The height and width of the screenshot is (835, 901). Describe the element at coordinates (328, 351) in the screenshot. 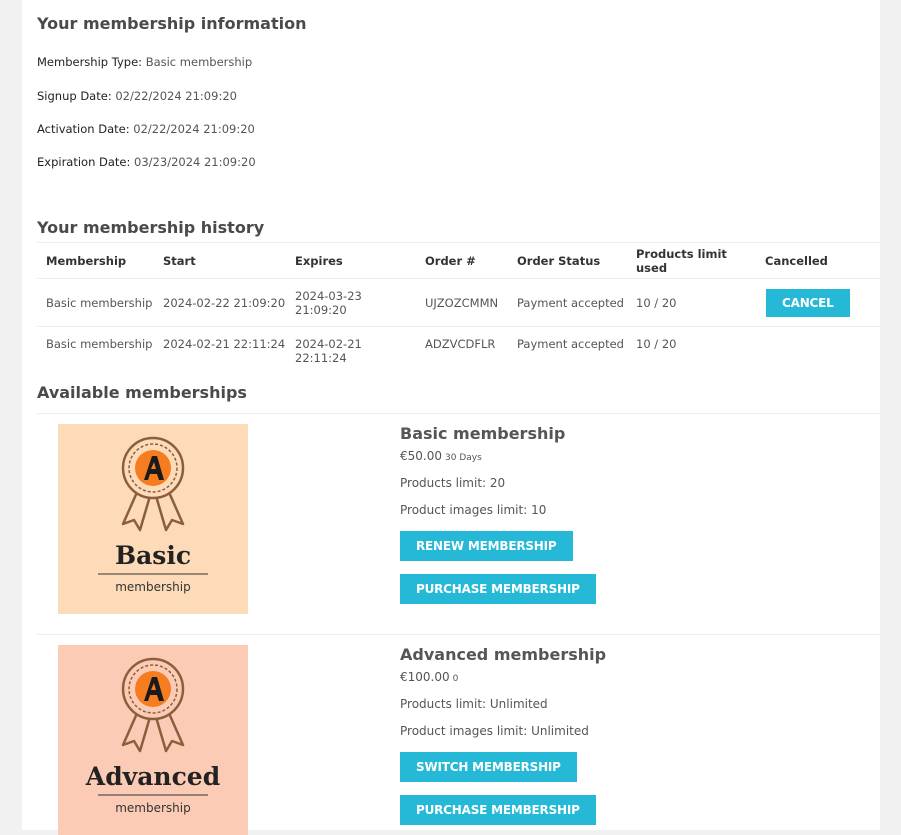

I see `cell-expires: 2024-02-21 22:11:24` at that location.